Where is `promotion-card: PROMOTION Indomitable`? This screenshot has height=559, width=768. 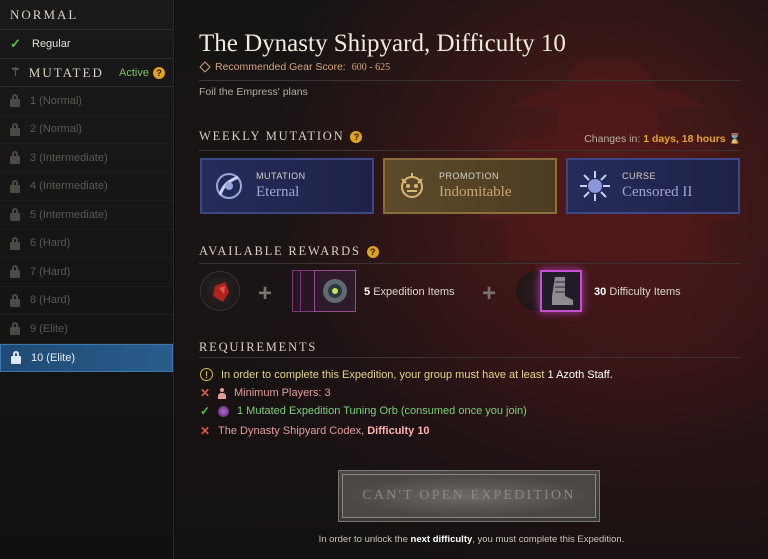
promotion-card: PROMOTION Indomitable is located at coordinates (470, 186).